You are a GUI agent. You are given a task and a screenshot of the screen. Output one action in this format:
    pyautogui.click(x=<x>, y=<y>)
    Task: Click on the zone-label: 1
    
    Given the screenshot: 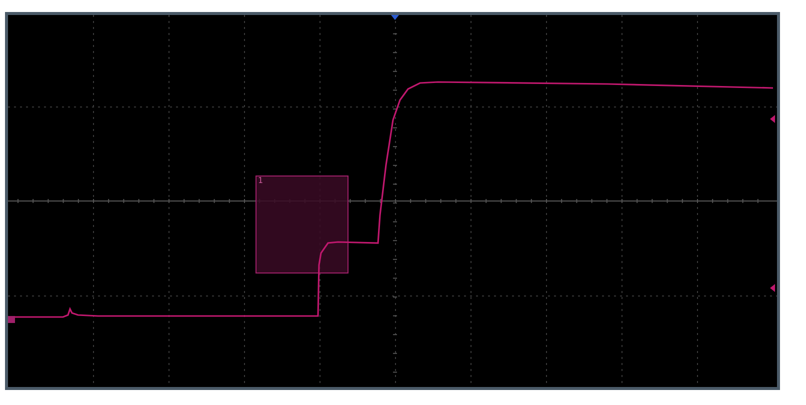 What is the action you would take?
    pyautogui.click(x=261, y=180)
    